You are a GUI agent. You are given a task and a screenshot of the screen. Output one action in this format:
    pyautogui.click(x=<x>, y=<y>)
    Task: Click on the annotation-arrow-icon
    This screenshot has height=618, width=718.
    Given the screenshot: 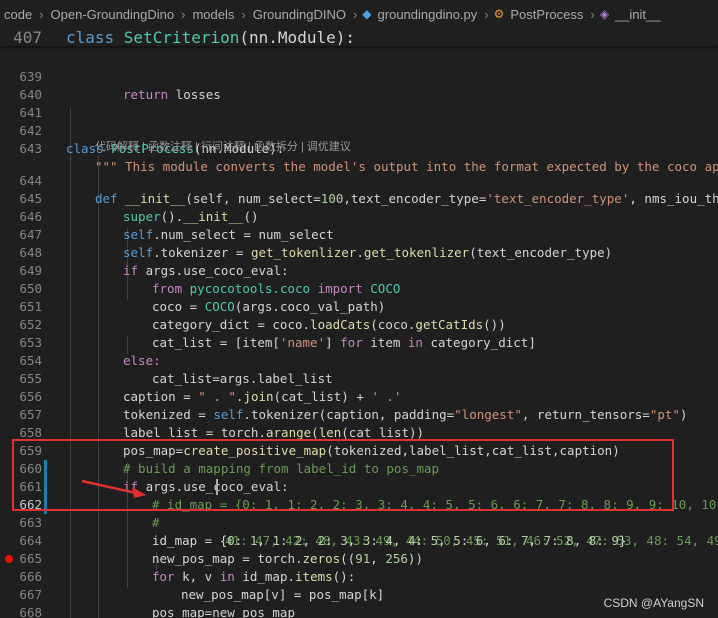 What is the action you would take?
    pyautogui.click(x=113, y=488)
    